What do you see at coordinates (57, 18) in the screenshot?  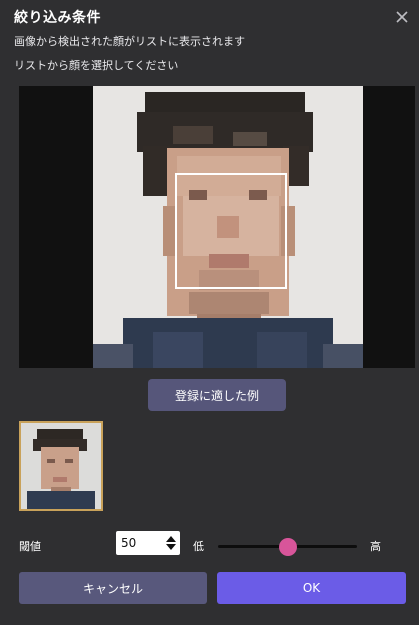 I see `dialog-title: 絞り込み条件` at bounding box center [57, 18].